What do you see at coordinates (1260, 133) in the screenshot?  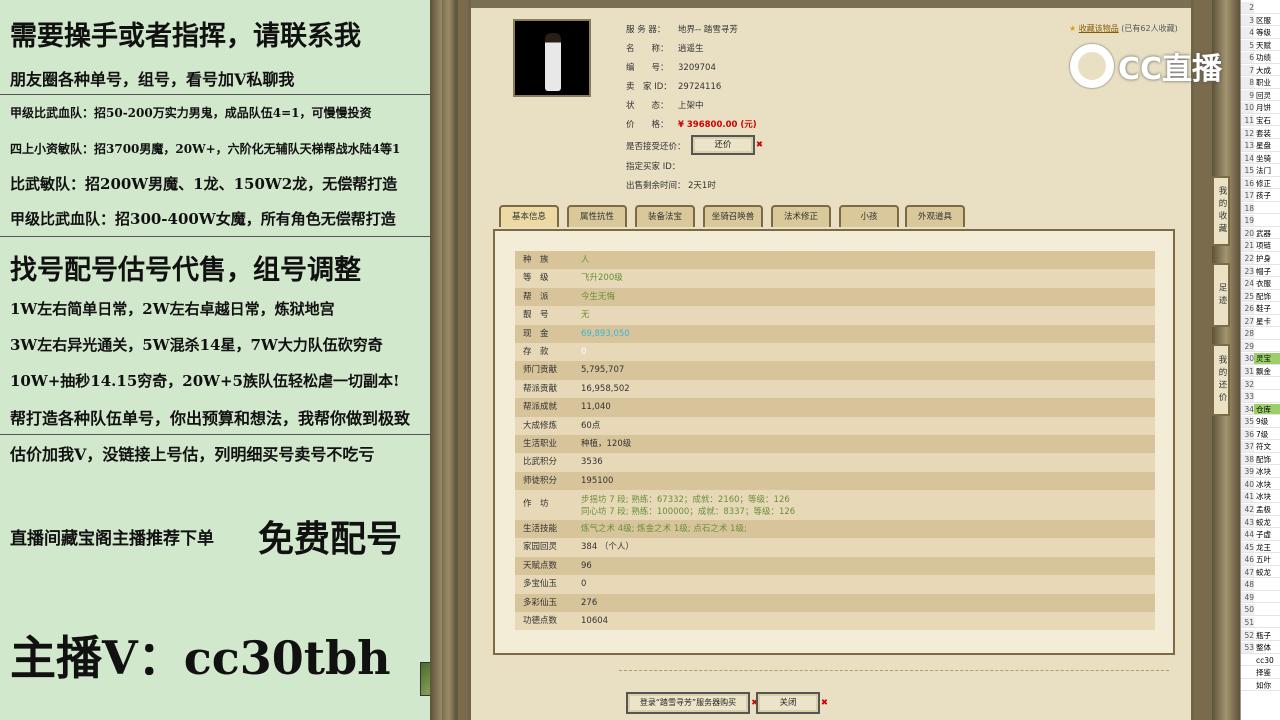 I see `sheet-row: 12 套装` at bounding box center [1260, 133].